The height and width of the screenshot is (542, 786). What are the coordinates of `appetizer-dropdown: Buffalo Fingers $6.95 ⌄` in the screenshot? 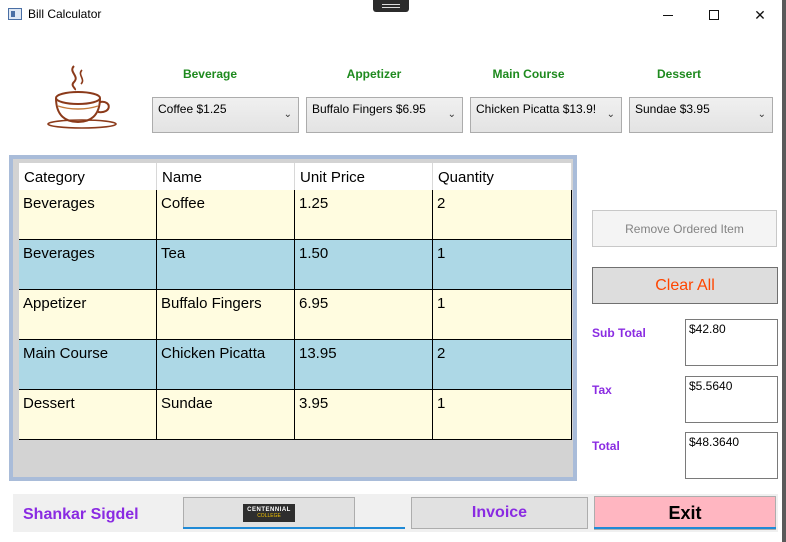 It's located at (384, 115).